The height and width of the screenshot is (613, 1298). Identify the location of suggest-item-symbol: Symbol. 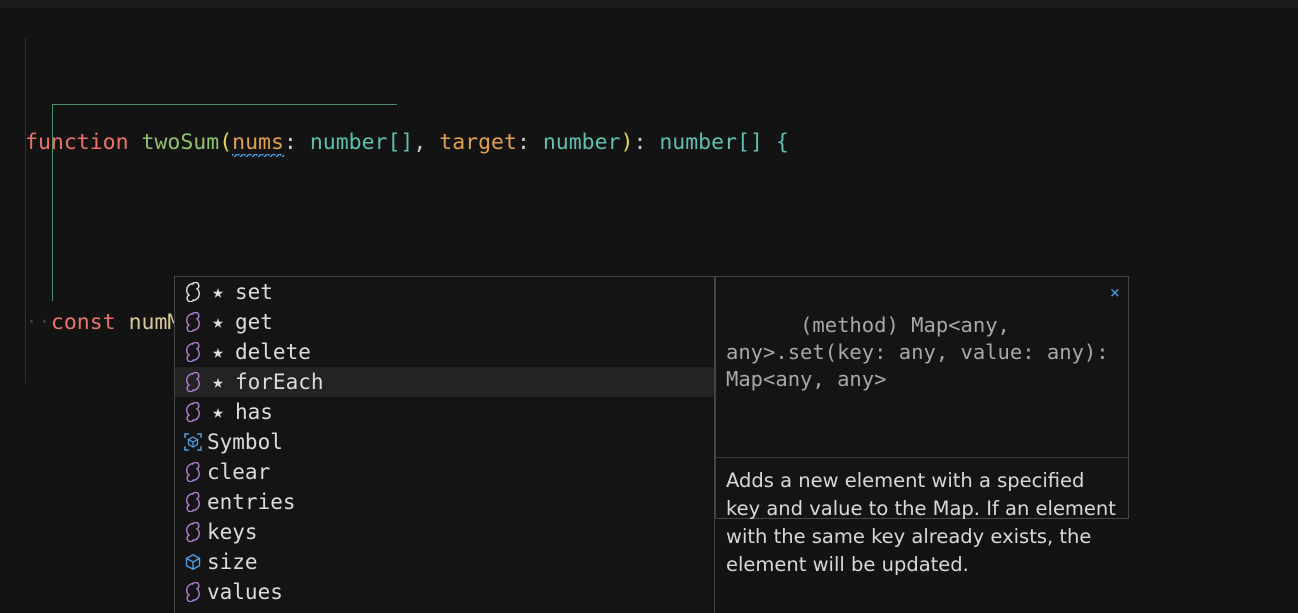
(444, 442).